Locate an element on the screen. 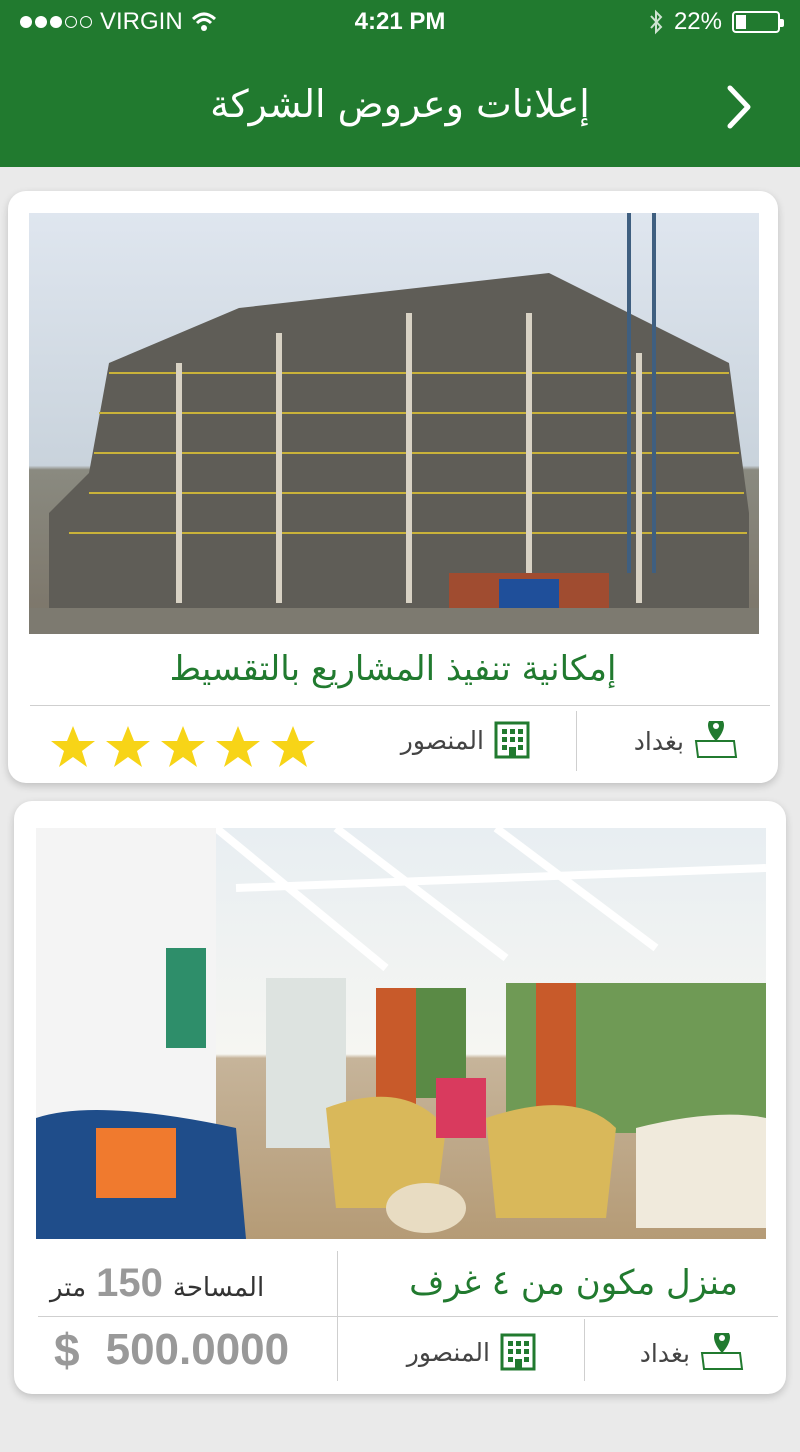 The height and width of the screenshot is (1452, 800). chevron-right-icon is located at coordinates (740, 107).